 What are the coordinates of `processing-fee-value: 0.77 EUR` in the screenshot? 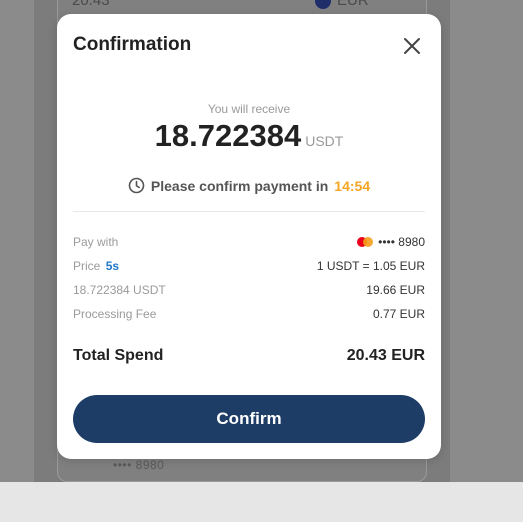 It's located at (398, 314).